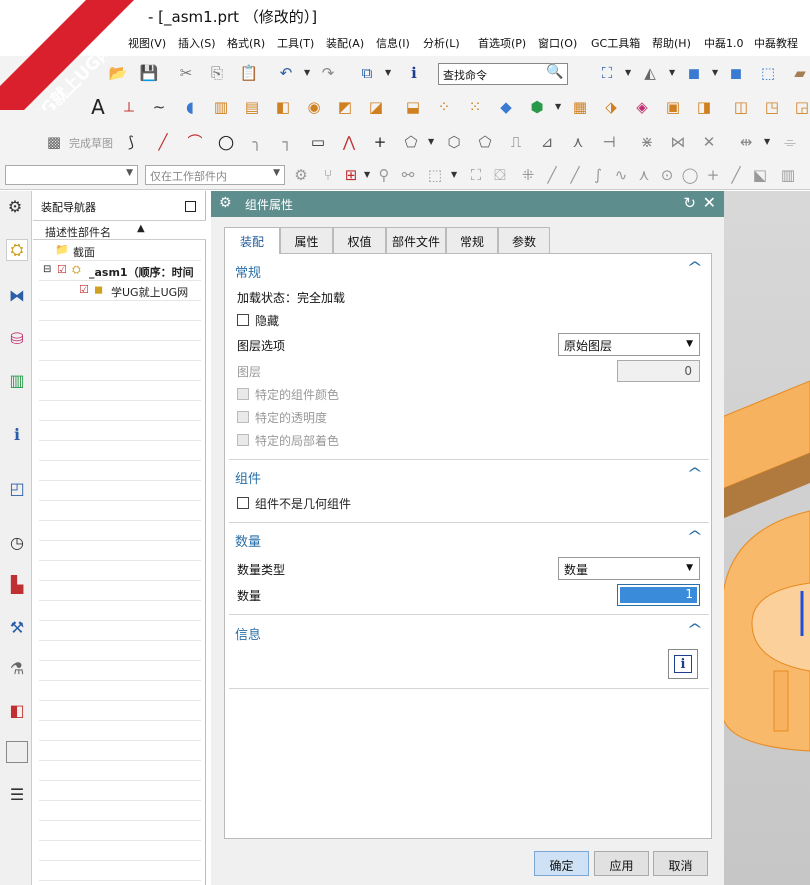  What do you see at coordinates (197, 43) in the screenshot?
I see `menu-insert: 插入(S)` at bounding box center [197, 43].